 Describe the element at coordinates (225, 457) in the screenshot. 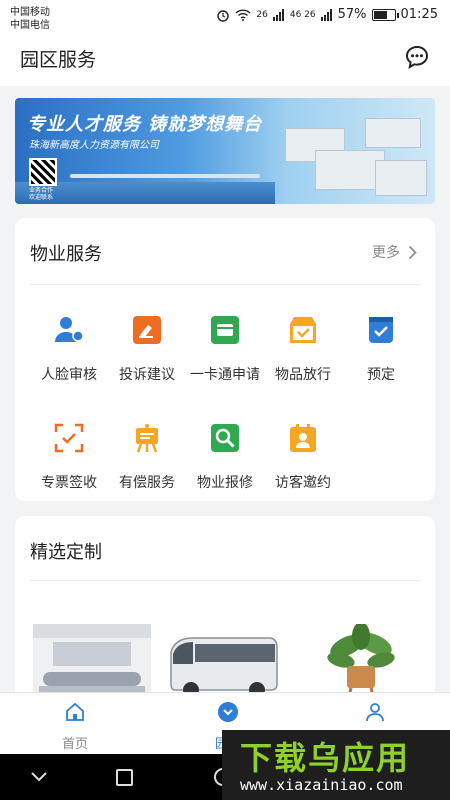

I see `service-repair: 物业报修` at that location.